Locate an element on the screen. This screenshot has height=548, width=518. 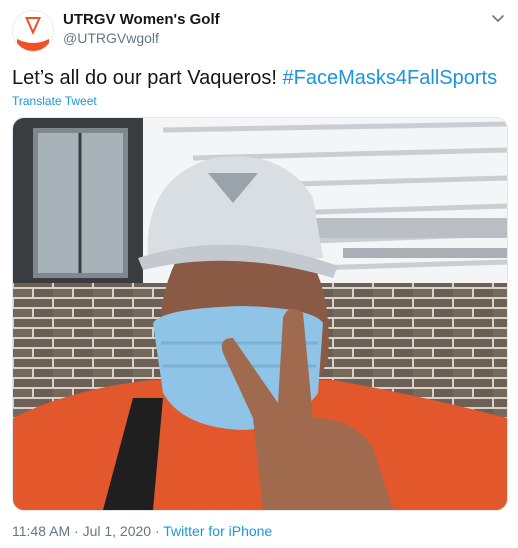
author-handle: @UTRGVwgolf is located at coordinates (111, 38).